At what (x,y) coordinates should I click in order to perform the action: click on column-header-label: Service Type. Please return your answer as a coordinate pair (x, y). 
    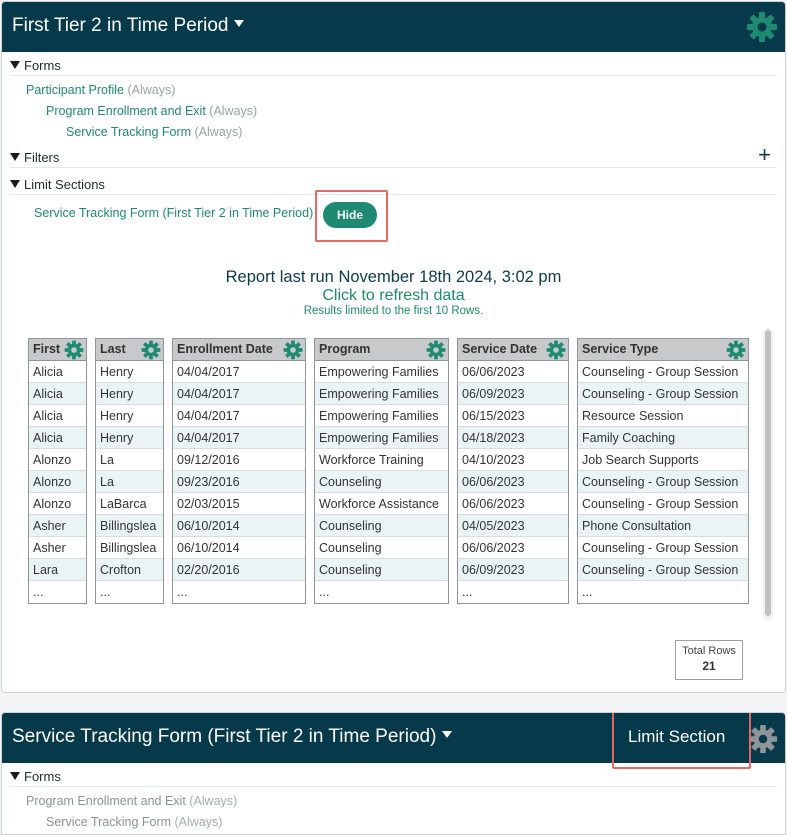
    Looking at the image, I should click on (620, 349).